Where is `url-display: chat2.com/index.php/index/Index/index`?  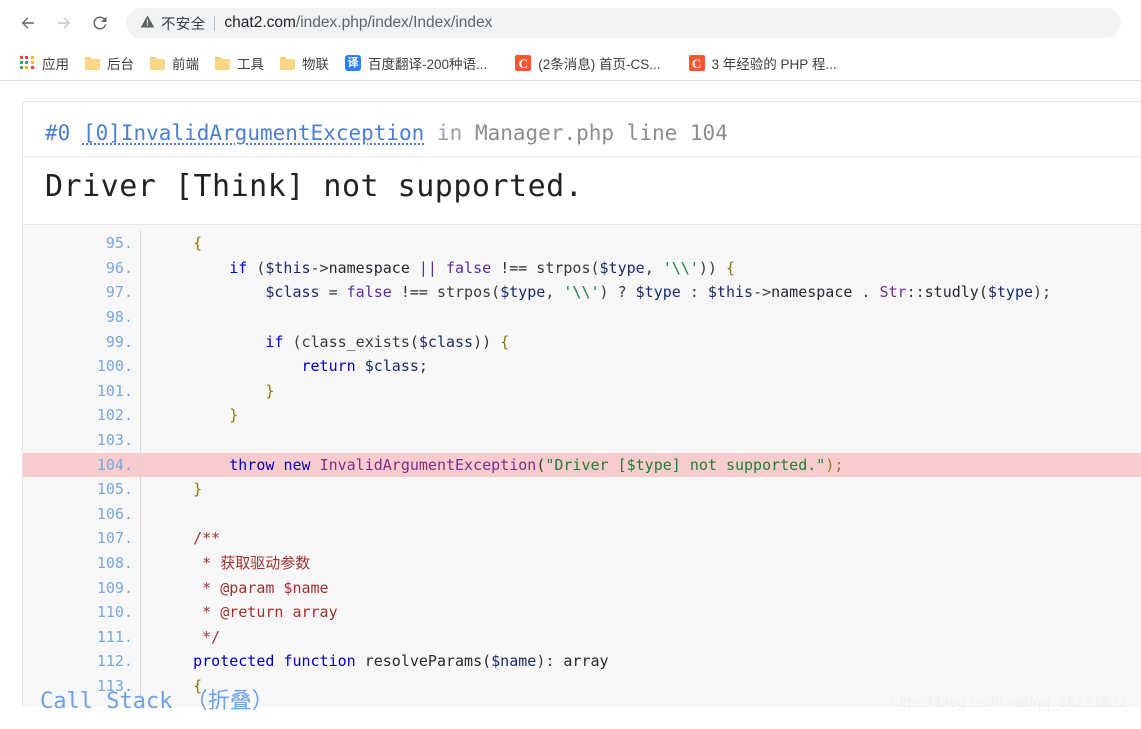
url-display: chat2.com/index.php/index/Index/index is located at coordinates (358, 23).